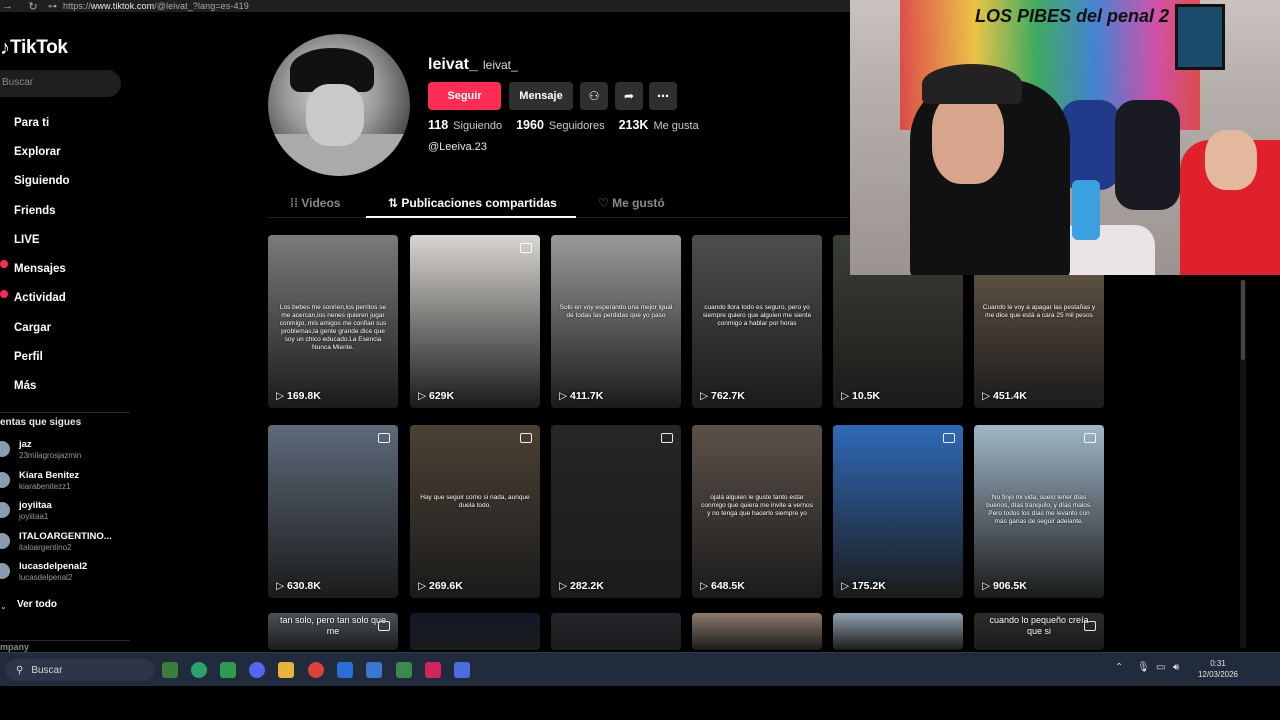 The width and height of the screenshot is (1280, 720). I want to click on more-options-icon: ⋯, so click(663, 96).